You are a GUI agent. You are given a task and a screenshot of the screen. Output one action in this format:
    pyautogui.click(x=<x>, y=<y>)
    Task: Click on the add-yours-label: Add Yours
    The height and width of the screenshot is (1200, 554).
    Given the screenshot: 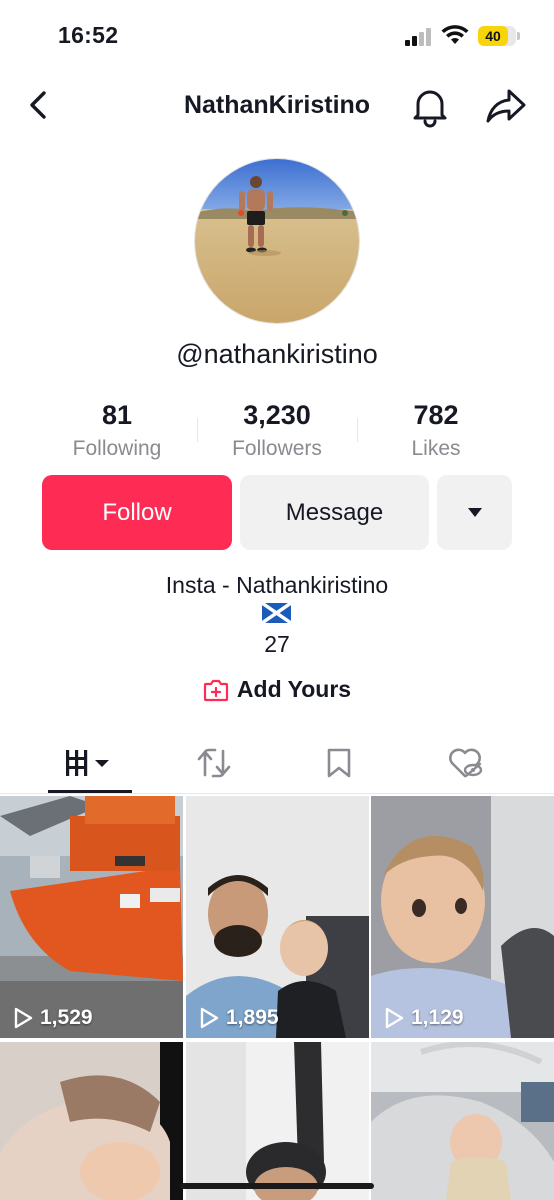 What is the action you would take?
    pyautogui.click(x=294, y=689)
    